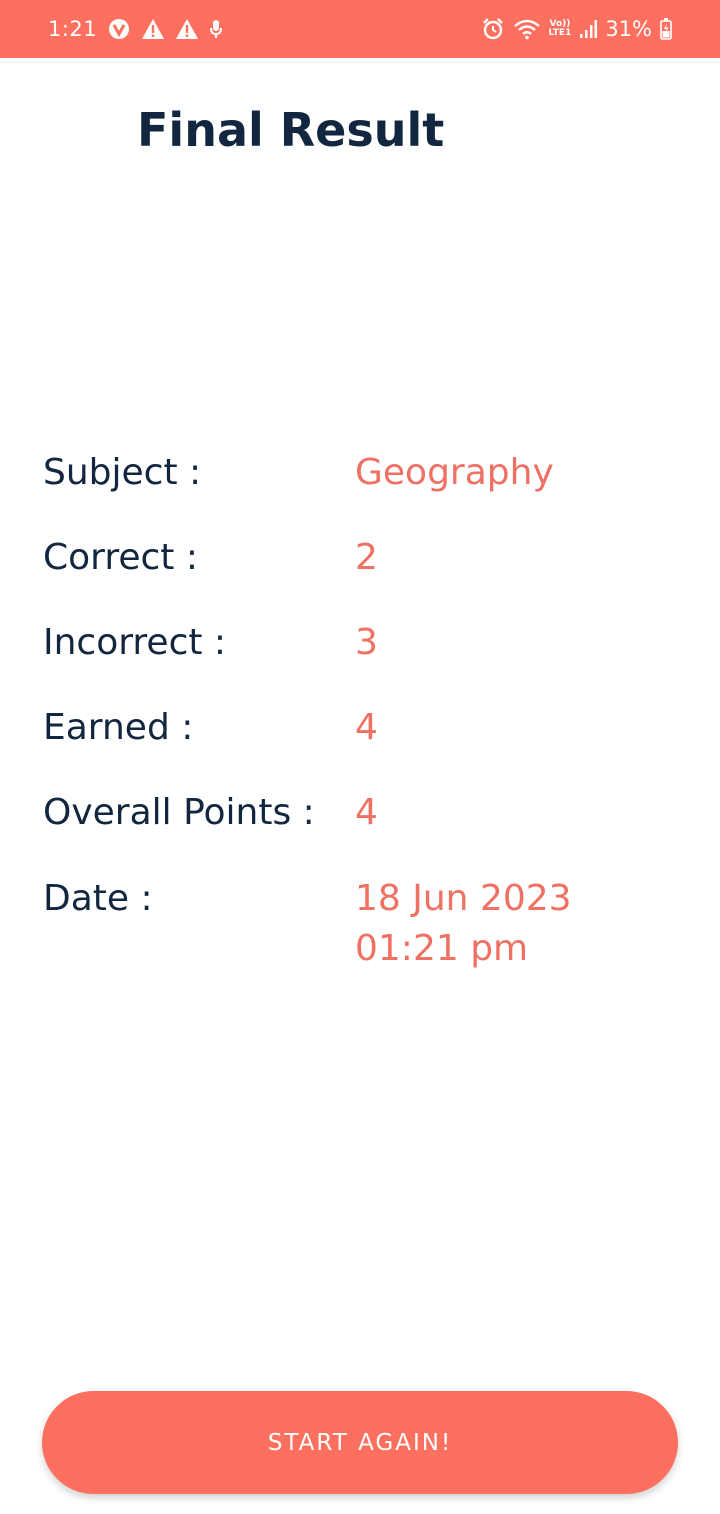 This screenshot has height=1514, width=720. I want to click on date-value: 18 Jun 2023 01:21 pm, so click(515, 924).